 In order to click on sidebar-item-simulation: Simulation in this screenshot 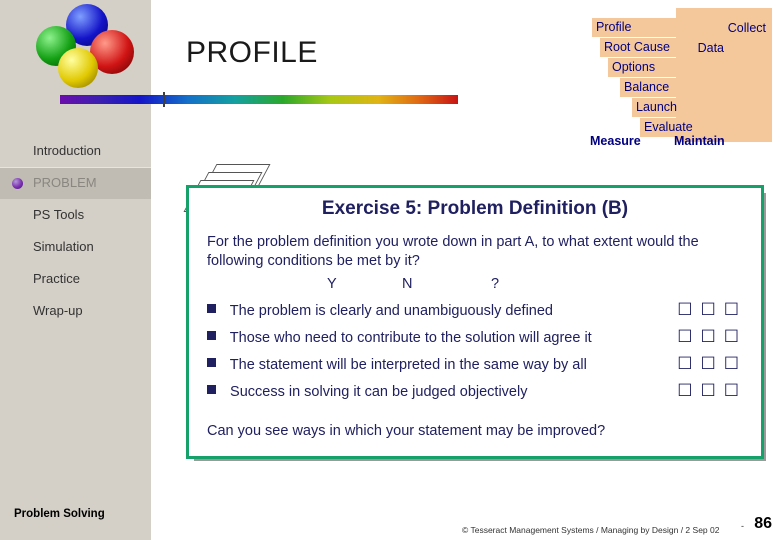, I will do `click(75, 247)`.